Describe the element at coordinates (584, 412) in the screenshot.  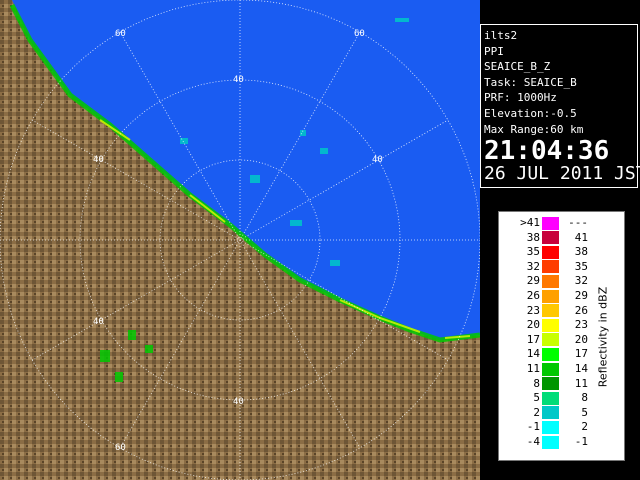
I see `legend-upper-bound: 5` at that location.